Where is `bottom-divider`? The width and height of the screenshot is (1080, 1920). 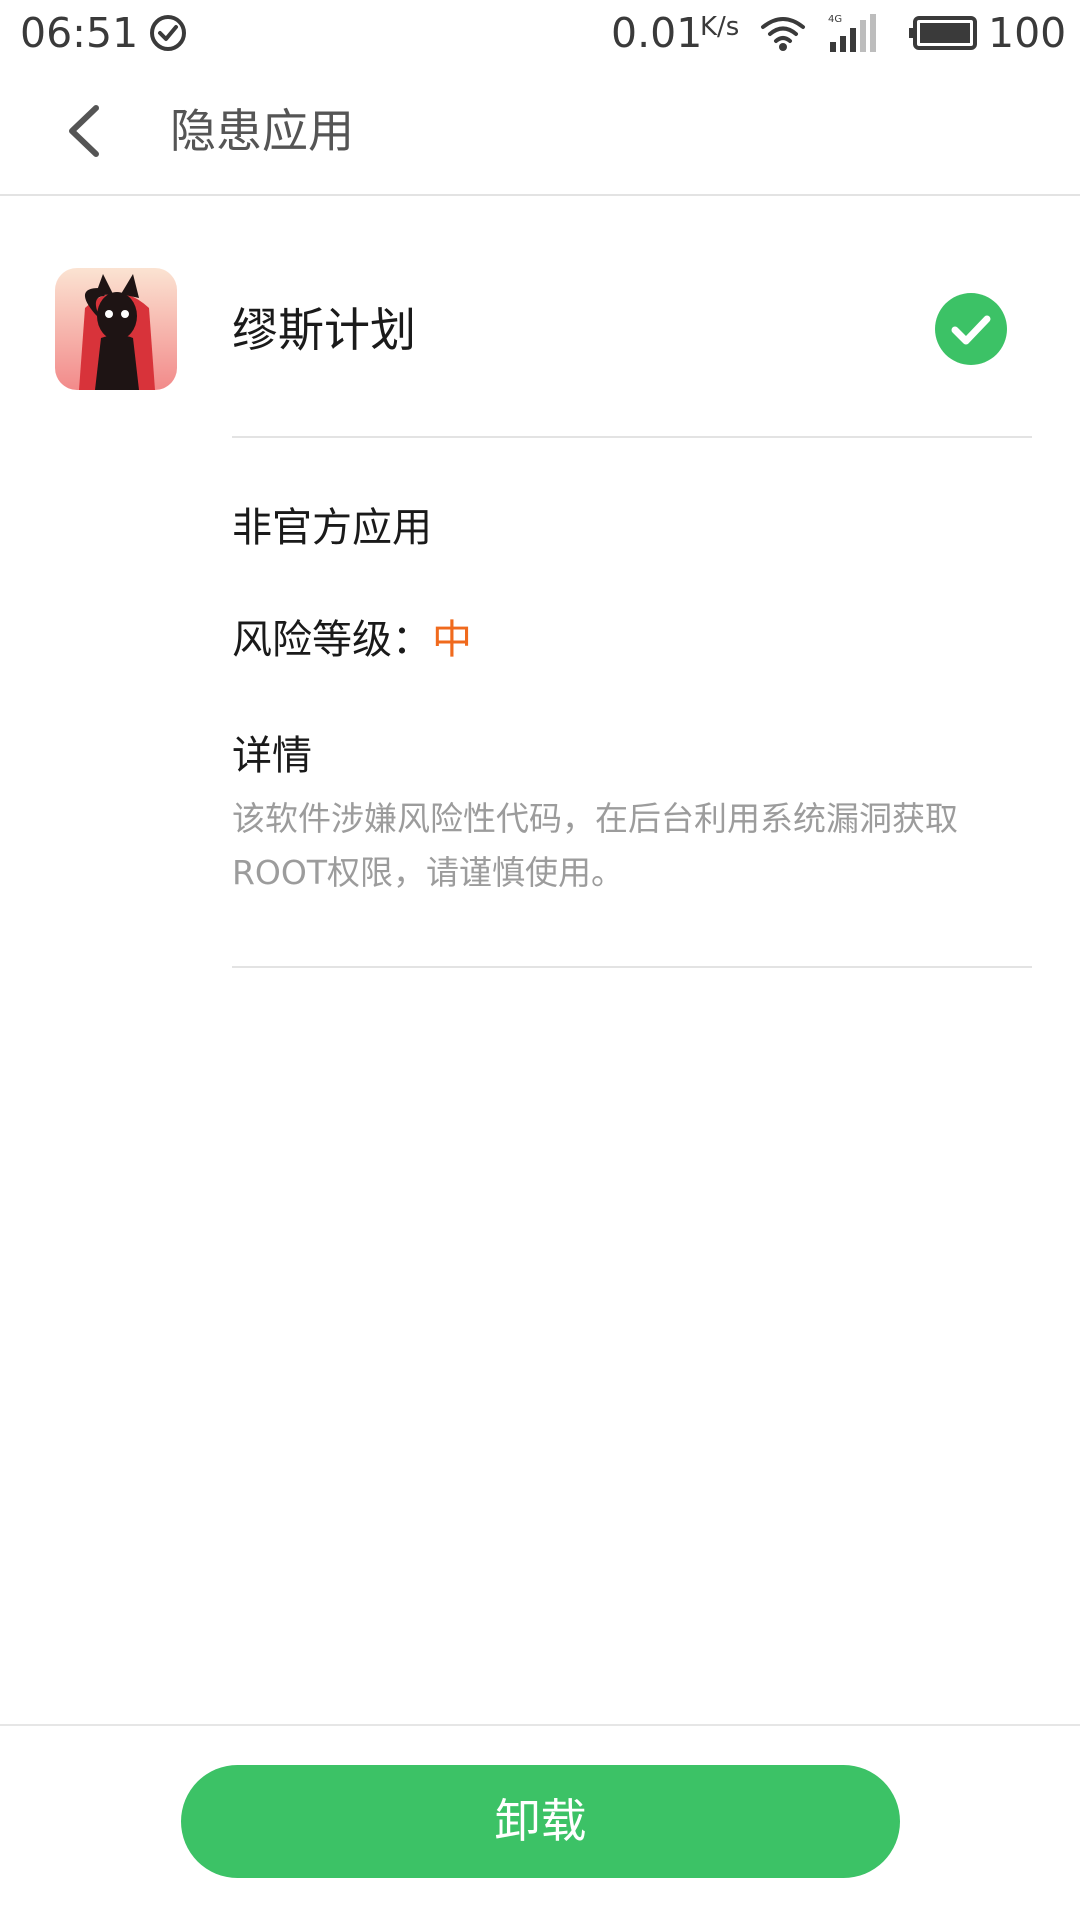 bottom-divider is located at coordinates (540, 1725).